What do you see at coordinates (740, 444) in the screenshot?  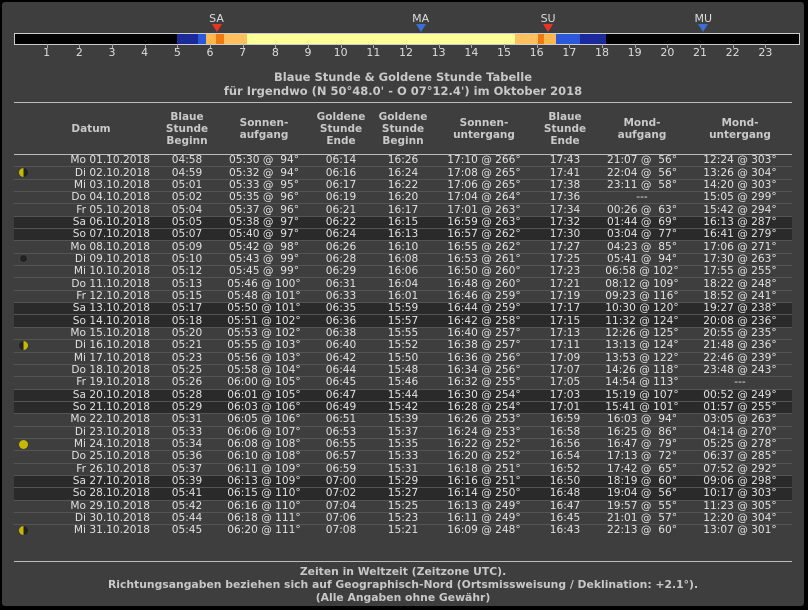 I see `cell-mu: 05:25 @ 278°` at bounding box center [740, 444].